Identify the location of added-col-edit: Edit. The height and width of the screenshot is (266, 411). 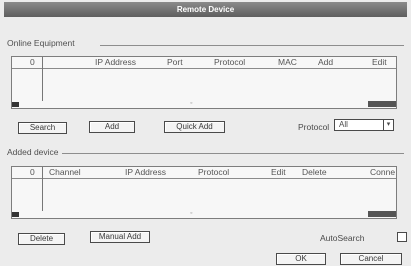
(278, 172).